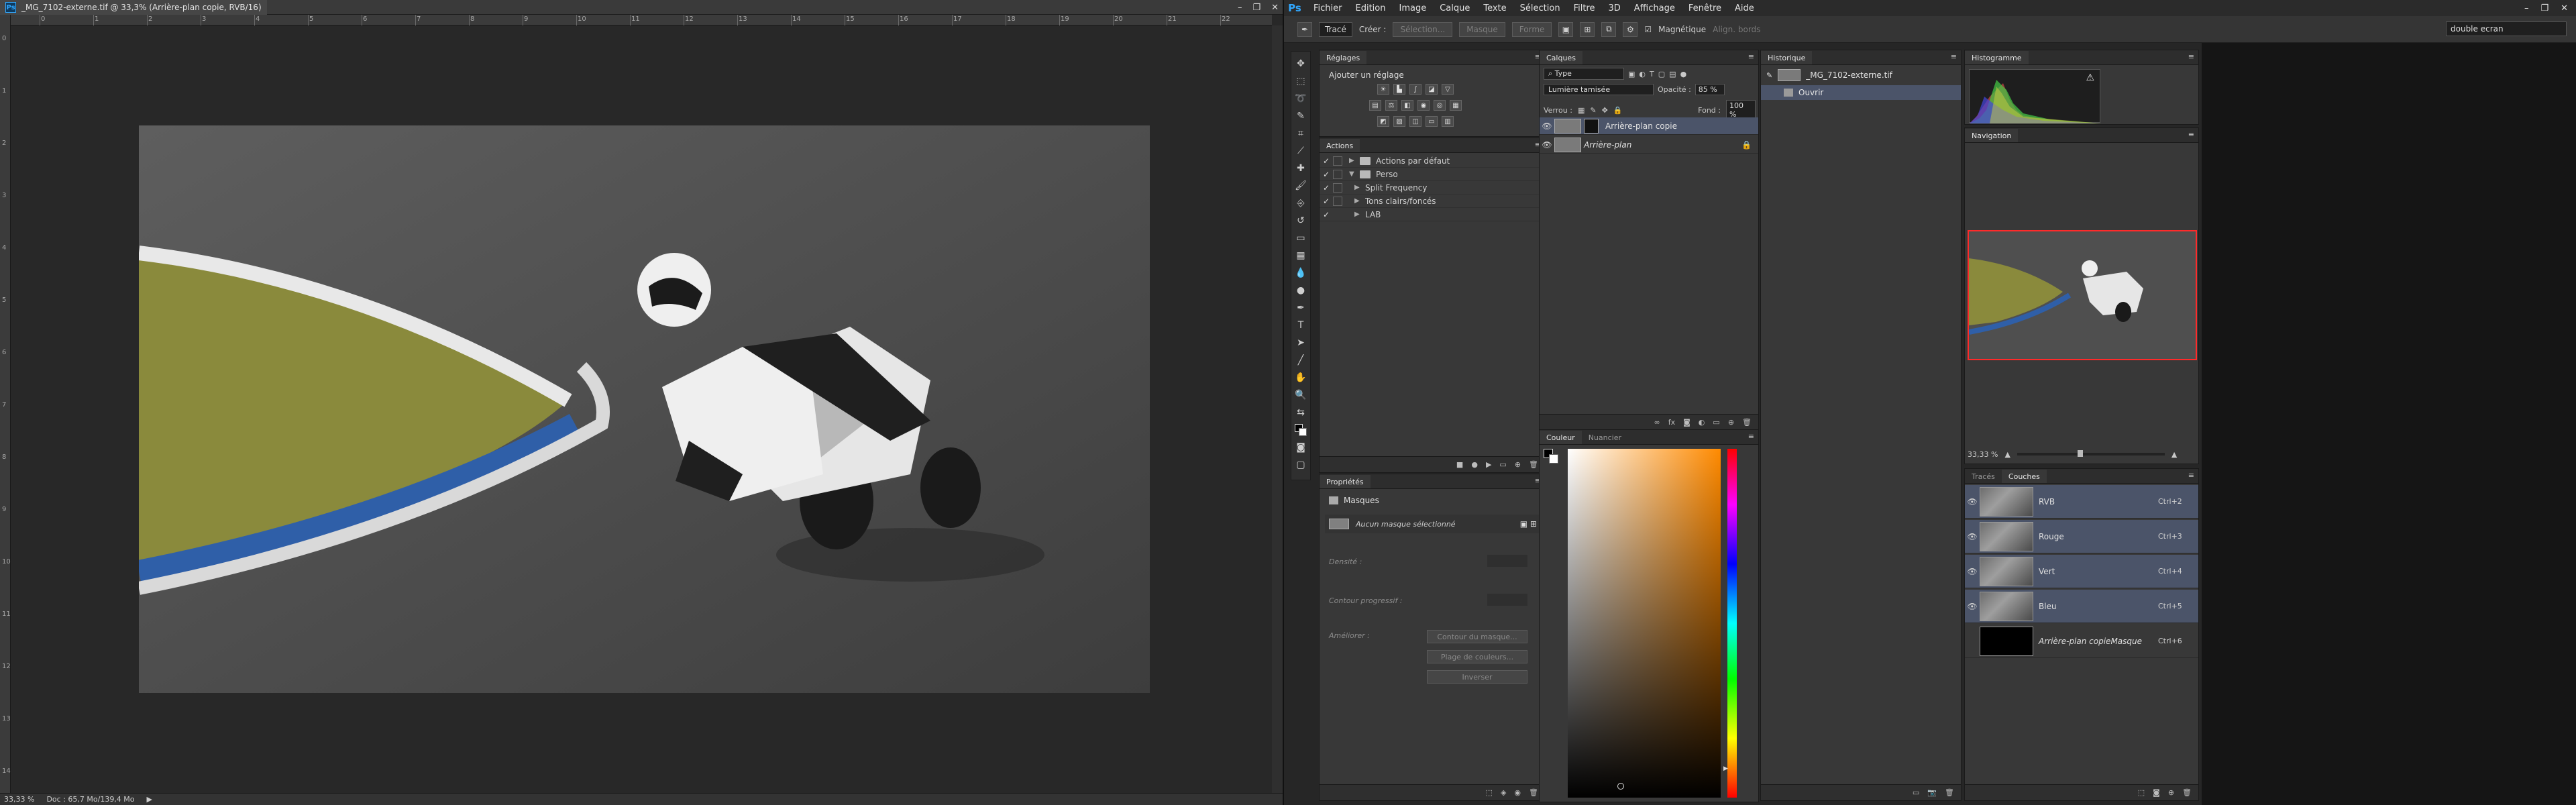 The width and height of the screenshot is (2576, 805). What do you see at coordinates (1642, 74) in the screenshot?
I see `filter-adjust-icon: ◐` at bounding box center [1642, 74].